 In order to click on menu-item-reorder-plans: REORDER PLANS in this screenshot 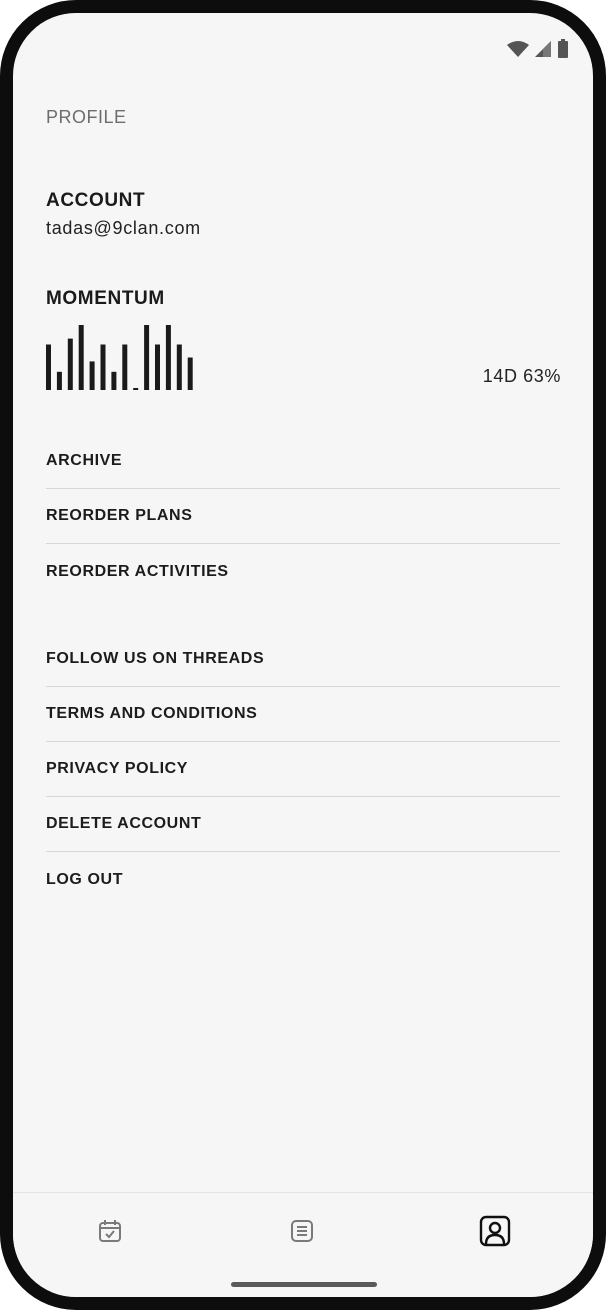, I will do `click(303, 516)`.